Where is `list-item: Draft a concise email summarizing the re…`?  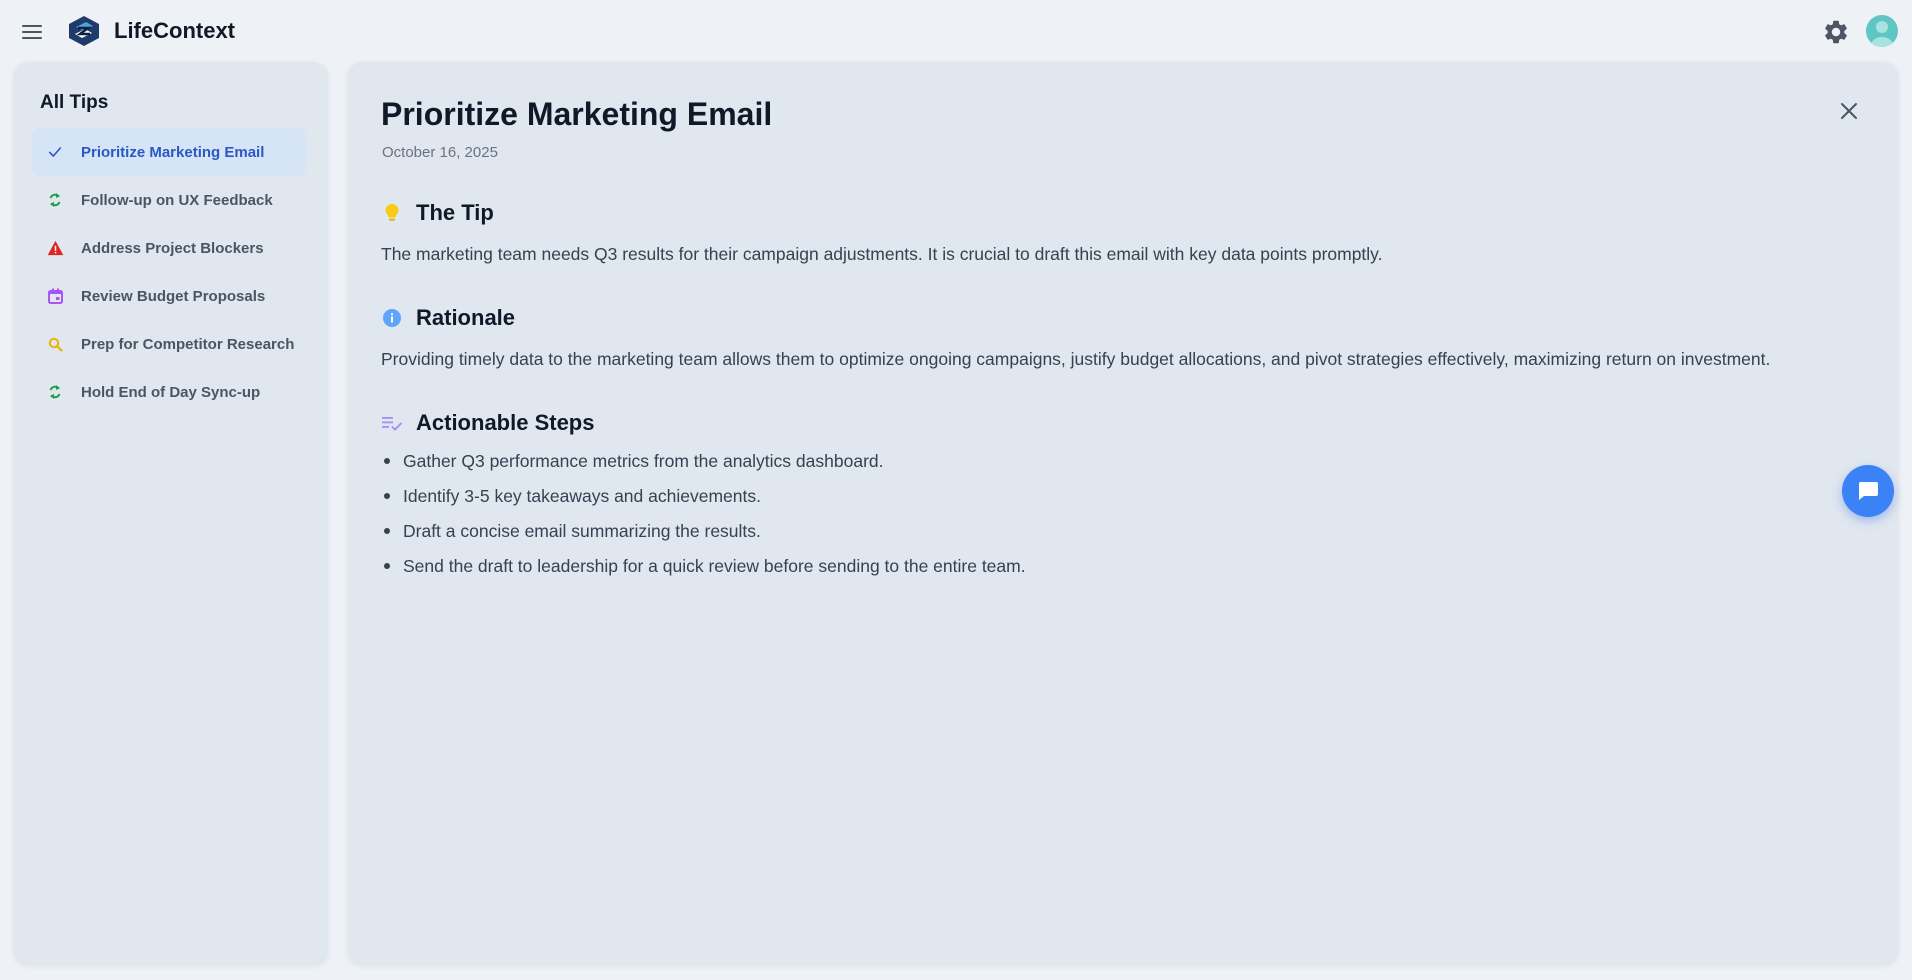
list-item: Draft a concise email summarizing the re… is located at coordinates (1121, 536).